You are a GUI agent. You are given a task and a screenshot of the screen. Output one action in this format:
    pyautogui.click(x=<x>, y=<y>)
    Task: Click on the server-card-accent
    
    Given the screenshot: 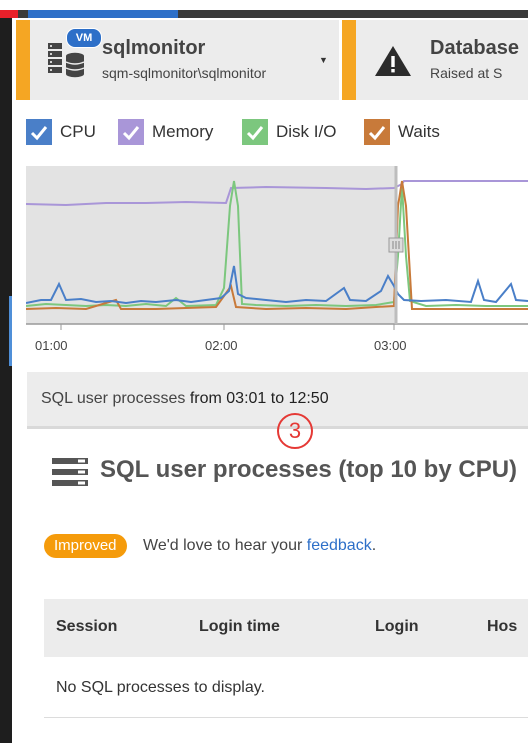 What is the action you would take?
    pyautogui.click(x=23, y=60)
    